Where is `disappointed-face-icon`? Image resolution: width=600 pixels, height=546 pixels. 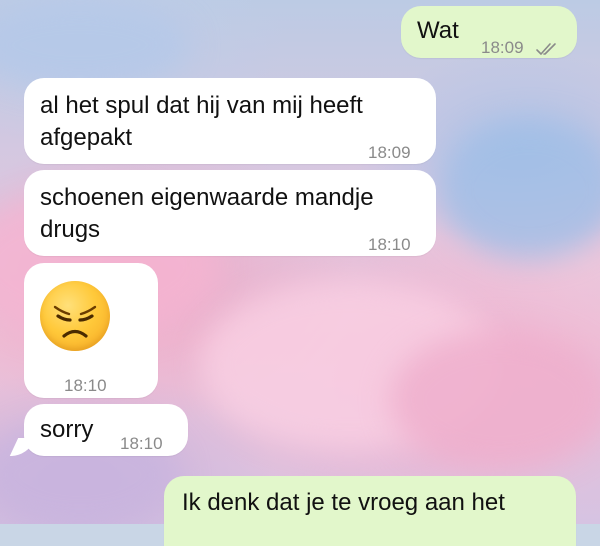 disappointed-face-icon is located at coordinates (75, 316).